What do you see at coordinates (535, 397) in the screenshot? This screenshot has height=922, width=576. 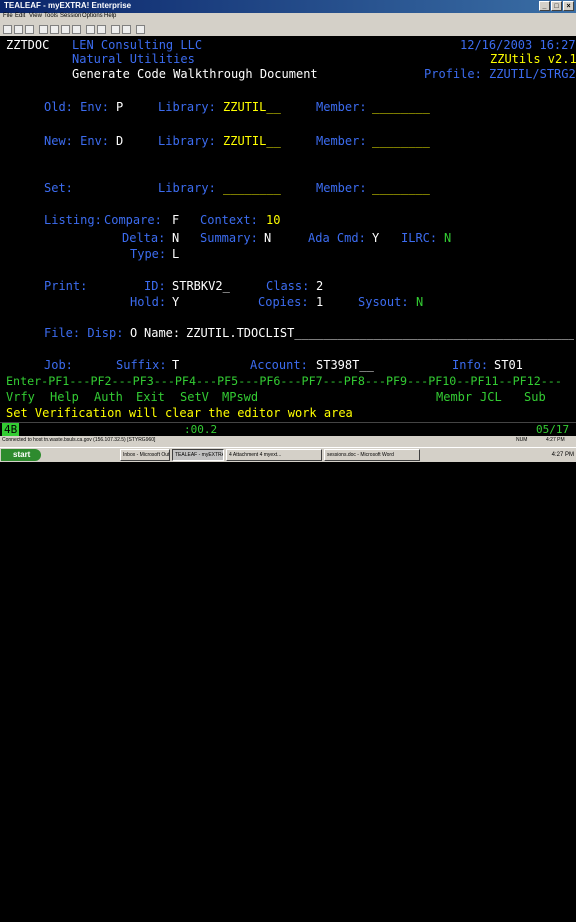 I see `pf12-key: Sub` at bounding box center [535, 397].